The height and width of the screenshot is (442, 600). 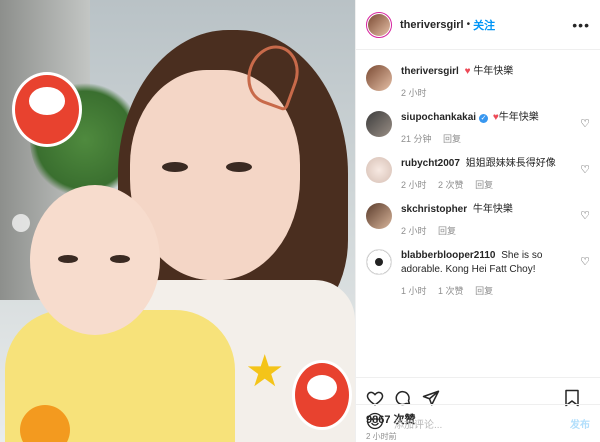 I want to click on carousel-dot, so click(x=21, y=223).